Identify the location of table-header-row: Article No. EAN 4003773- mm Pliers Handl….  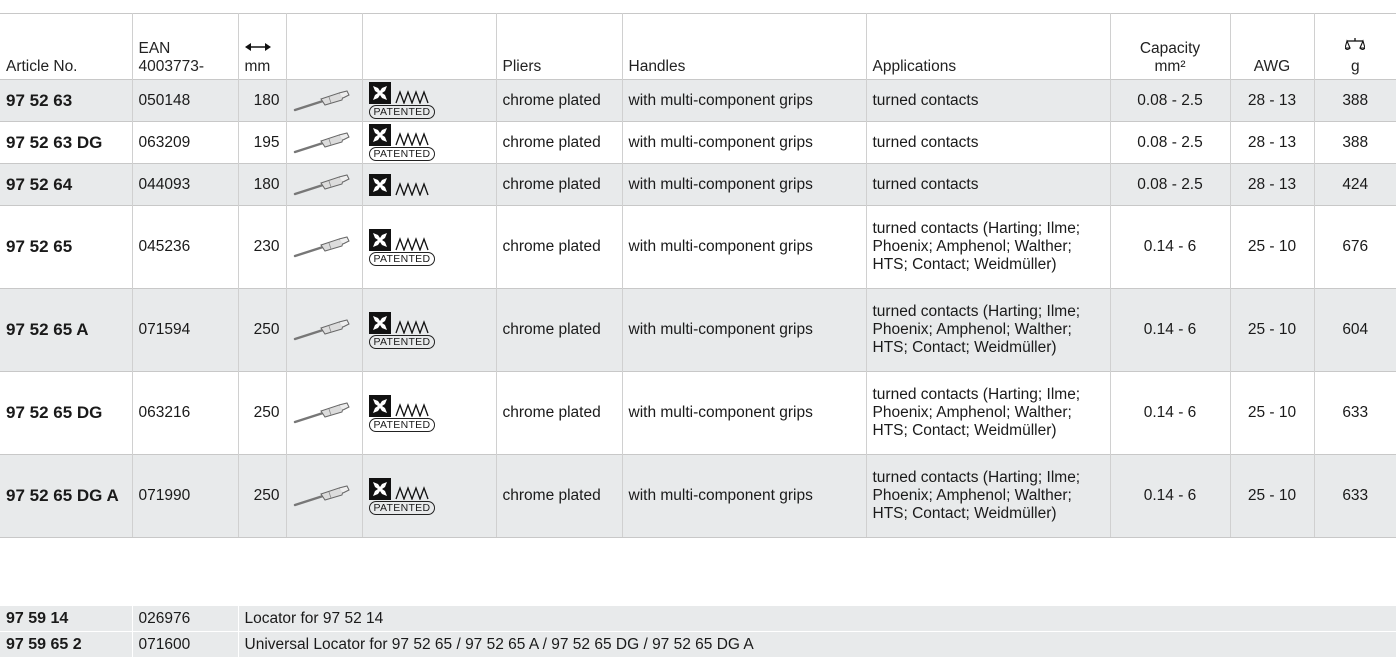
(698, 46).